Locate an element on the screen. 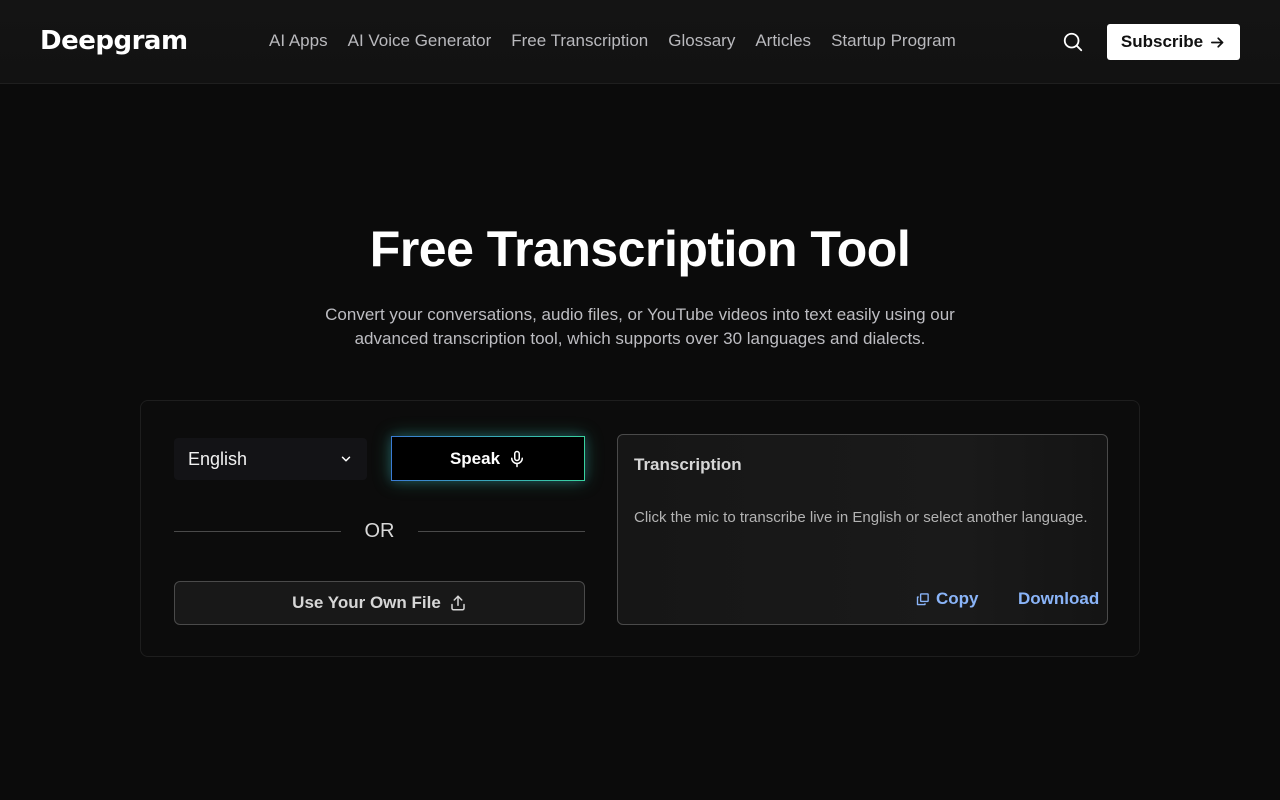  divider-line-left is located at coordinates (257, 531).